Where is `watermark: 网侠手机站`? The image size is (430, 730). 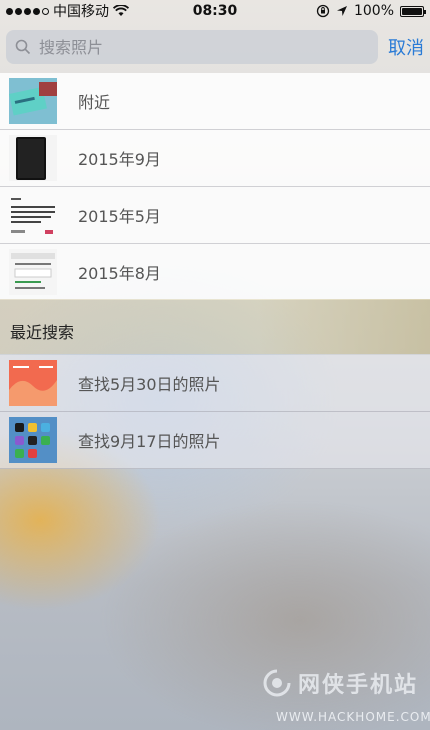
watermark: 网侠手机站 is located at coordinates (340, 683).